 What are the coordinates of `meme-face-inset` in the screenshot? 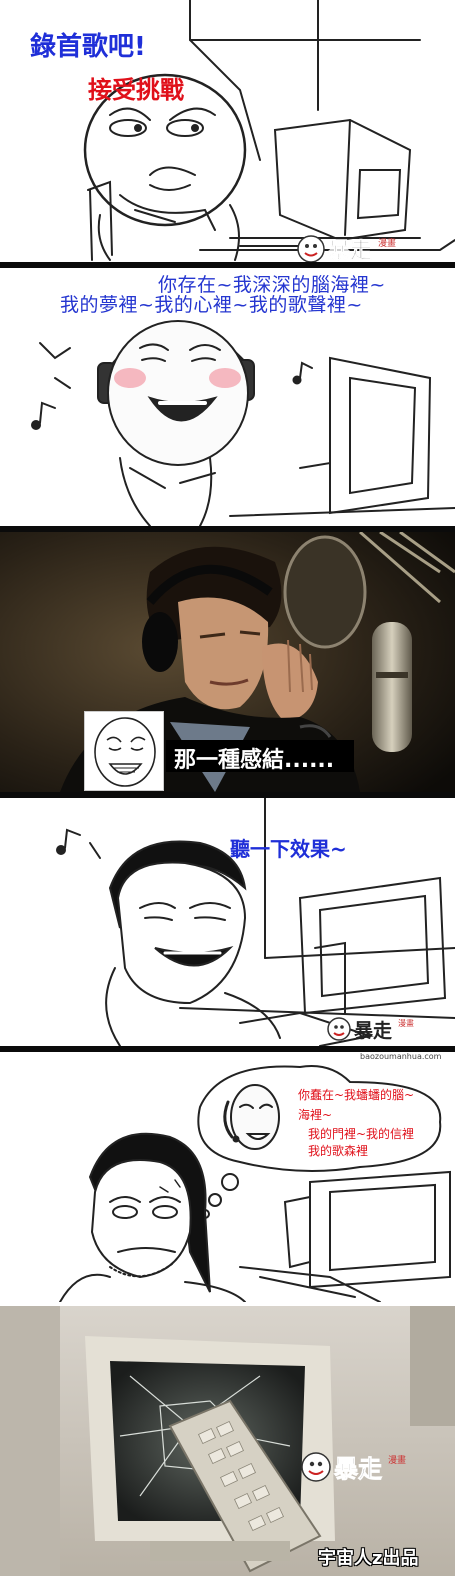 It's located at (124, 751).